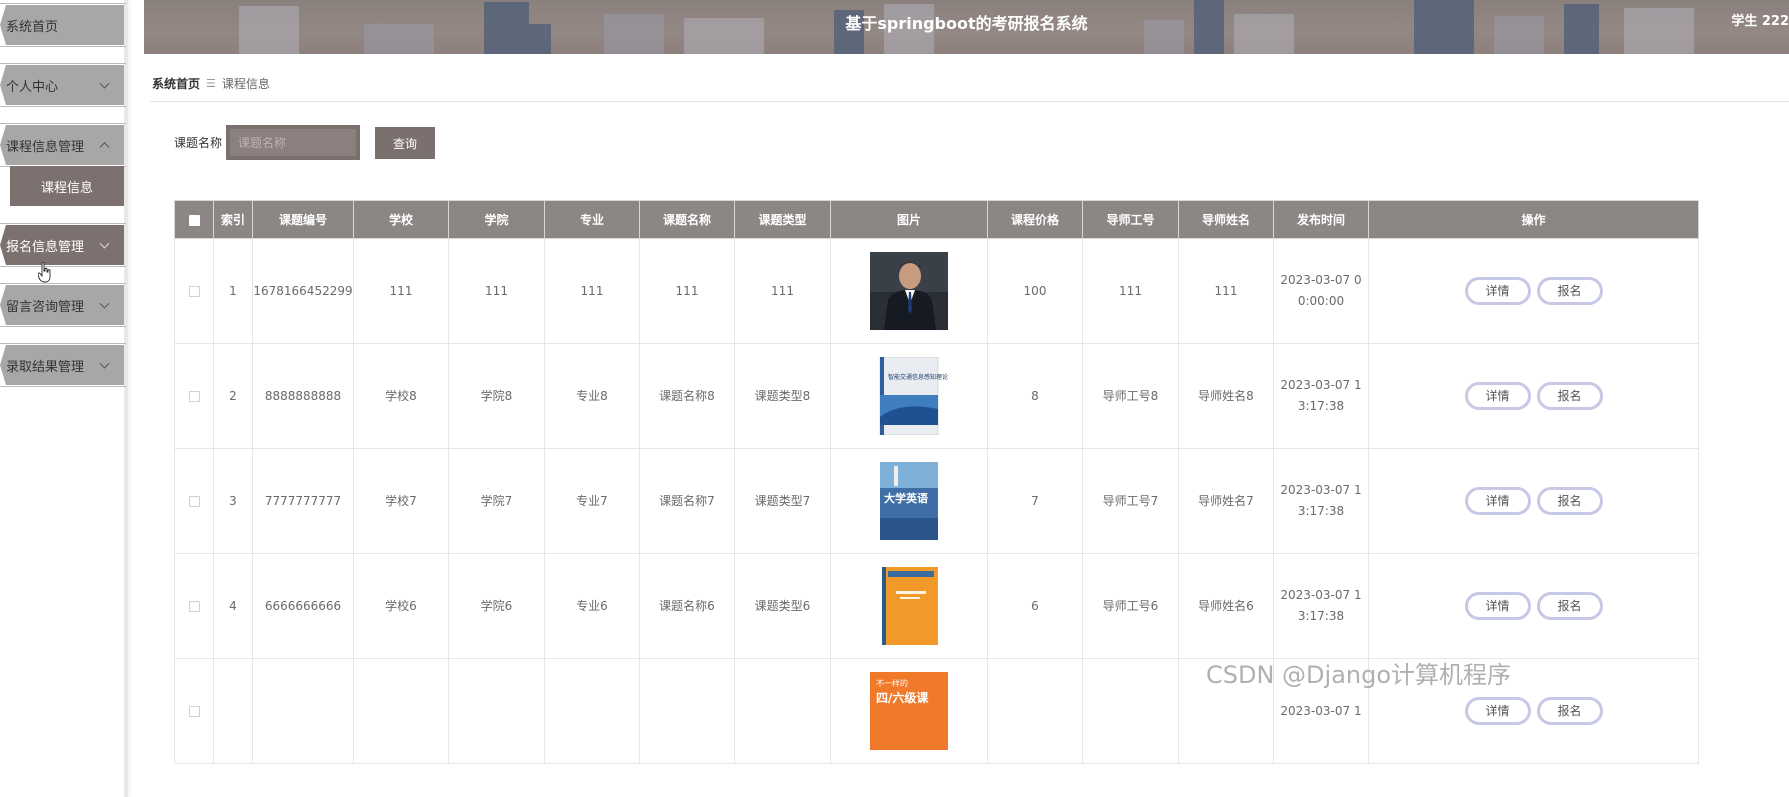 The width and height of the screenshot is (1789, 797). What do you see at coordinates (1321, 280) in the screenshot?
I see `time-line: 2023-03-07 0` at bounding box center [1321, 280].